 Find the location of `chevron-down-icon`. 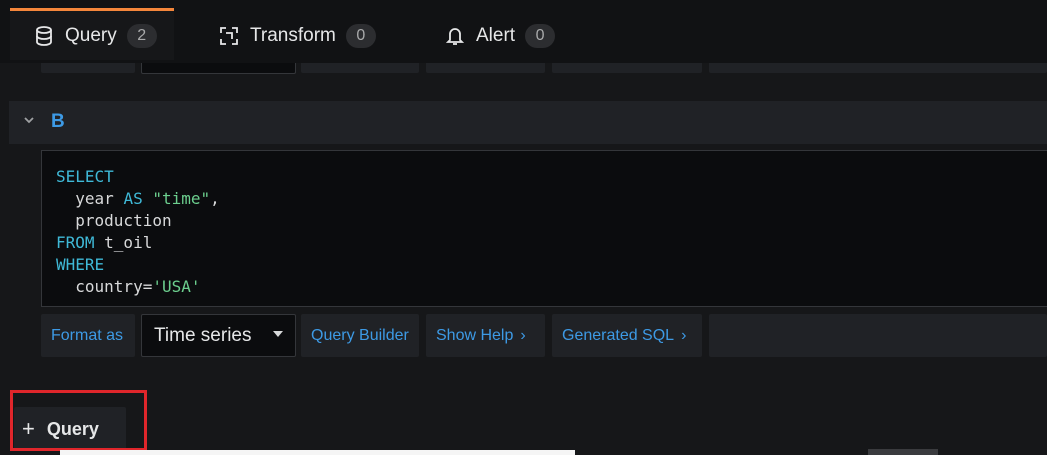

chevron-down-icon is located at coordinates (29, 121).